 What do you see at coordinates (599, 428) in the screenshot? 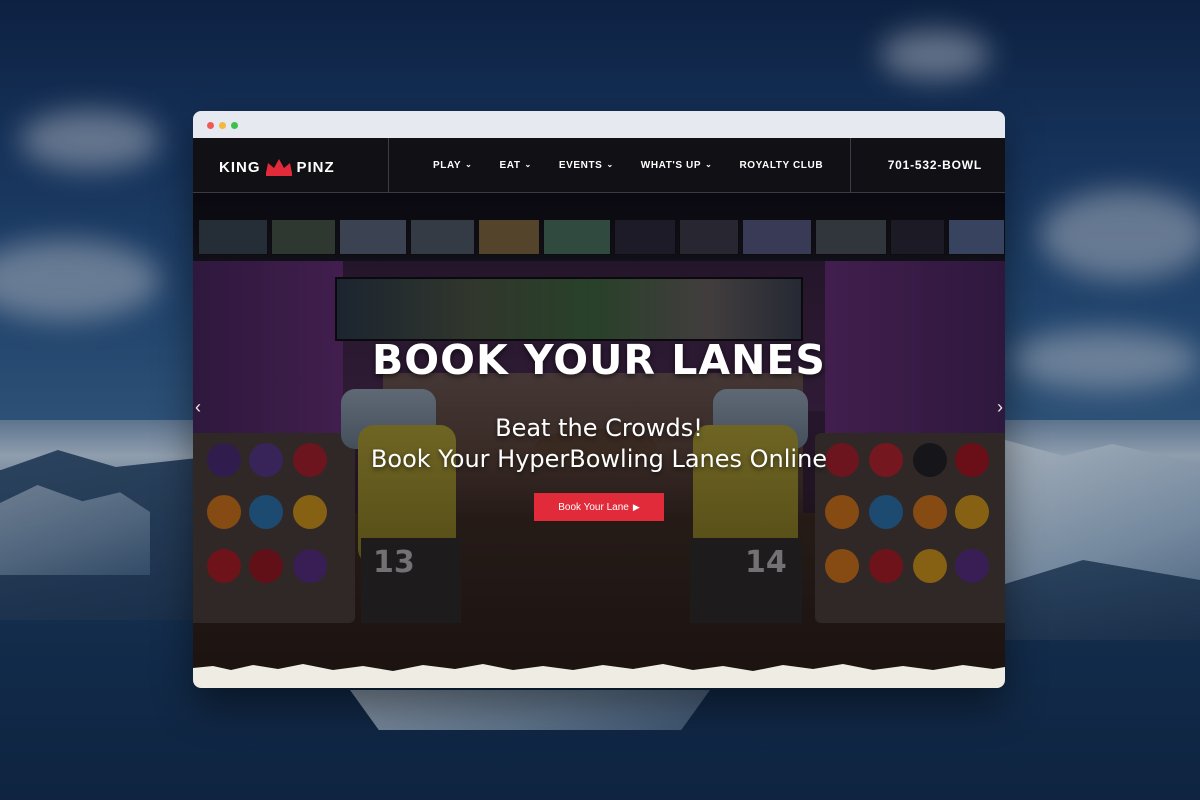
I see `hero-subtitle-line1: Beat the Crowds!` at bounding box center [599, 428].